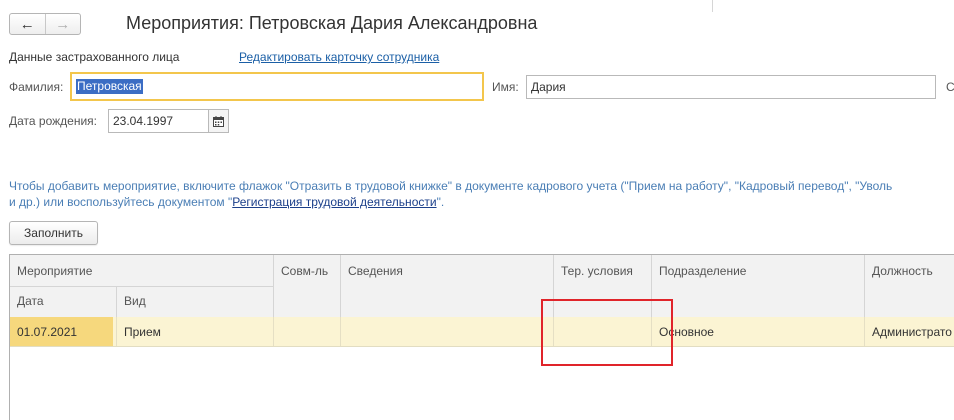 This screenshot has height=420, width=954. What do you see at coordinates (36, 87) in the screenshot?
I see `surname-label: Фамилия:` at bounding box center [36, 87].